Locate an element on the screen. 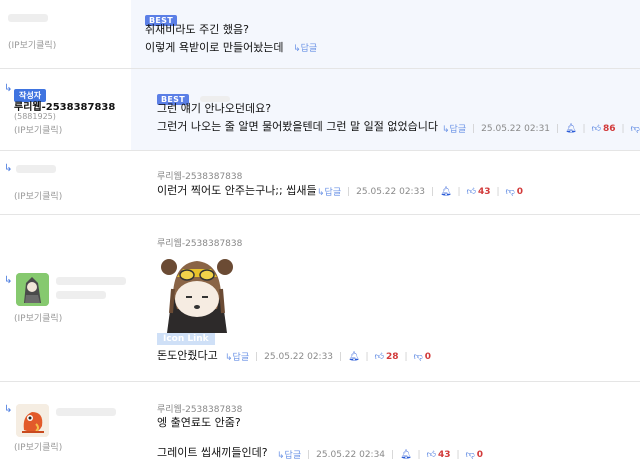  comment-text: 이런거 찍어도 안주는구나;; 씹새들 is located at coordinates (237, 190).